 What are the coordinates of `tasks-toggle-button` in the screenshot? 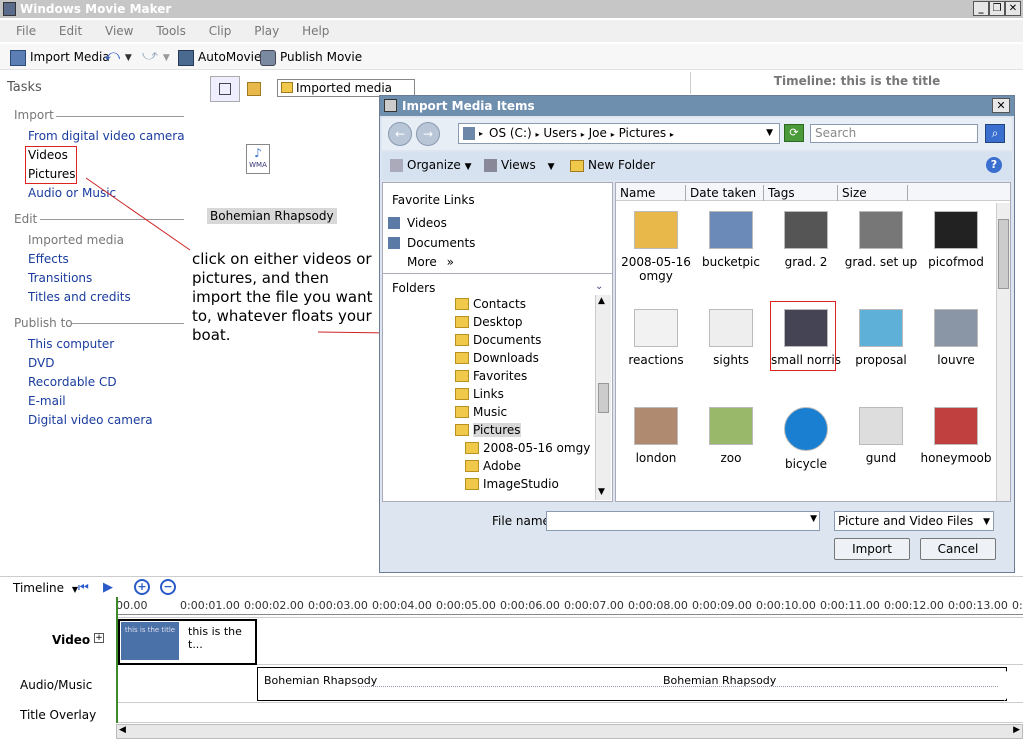 It's located at (225, 89).